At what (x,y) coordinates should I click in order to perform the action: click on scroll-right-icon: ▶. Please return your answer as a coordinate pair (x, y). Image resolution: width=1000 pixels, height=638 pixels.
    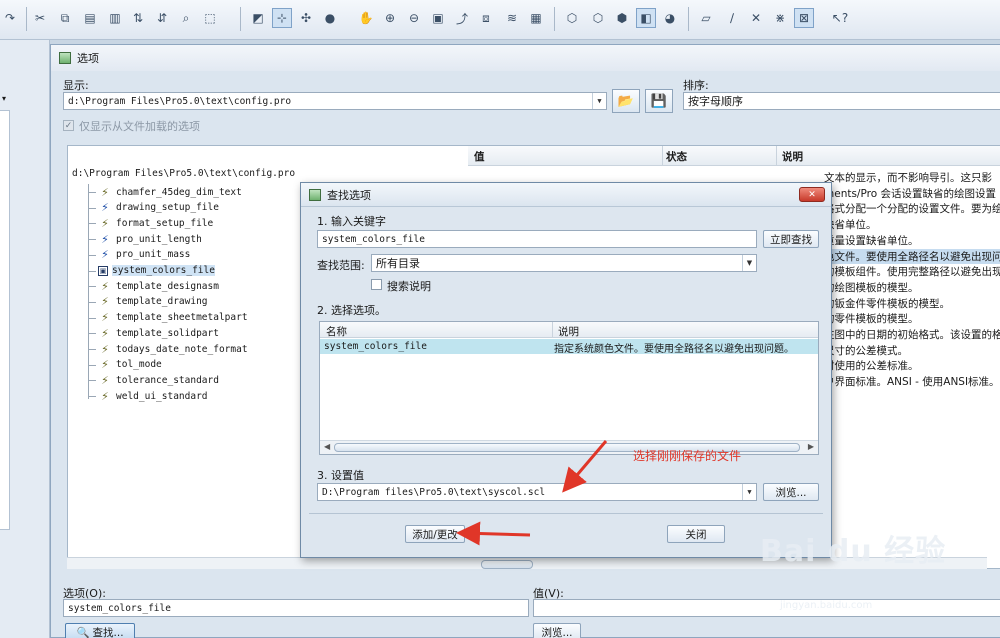
    Looking at the image, I should click on (811, 446).